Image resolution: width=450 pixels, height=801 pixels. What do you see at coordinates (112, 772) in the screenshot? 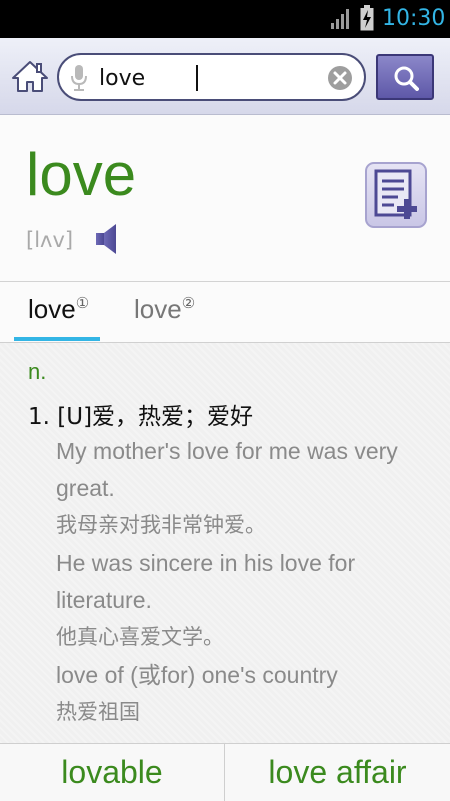
I see `related-word-lovable: lovable` at bounding box center [112, 772].